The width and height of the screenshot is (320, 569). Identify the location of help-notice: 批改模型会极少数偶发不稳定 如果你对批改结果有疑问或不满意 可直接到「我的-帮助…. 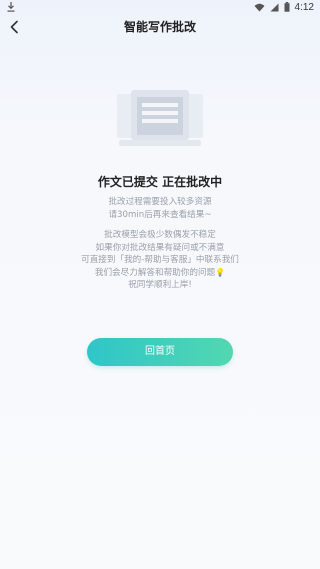
(160, 260).